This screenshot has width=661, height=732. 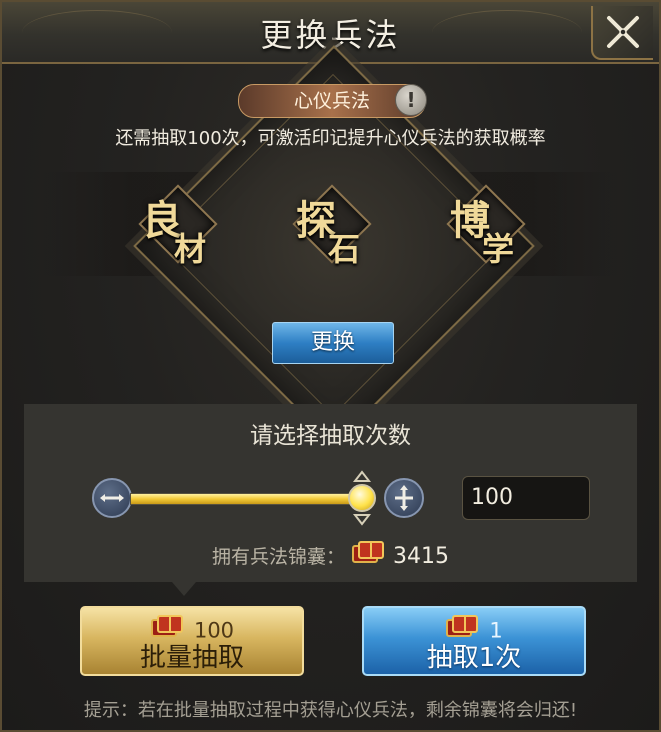 I want to click on single-draw-label: 抽取1次, so click(x=474, y=658).